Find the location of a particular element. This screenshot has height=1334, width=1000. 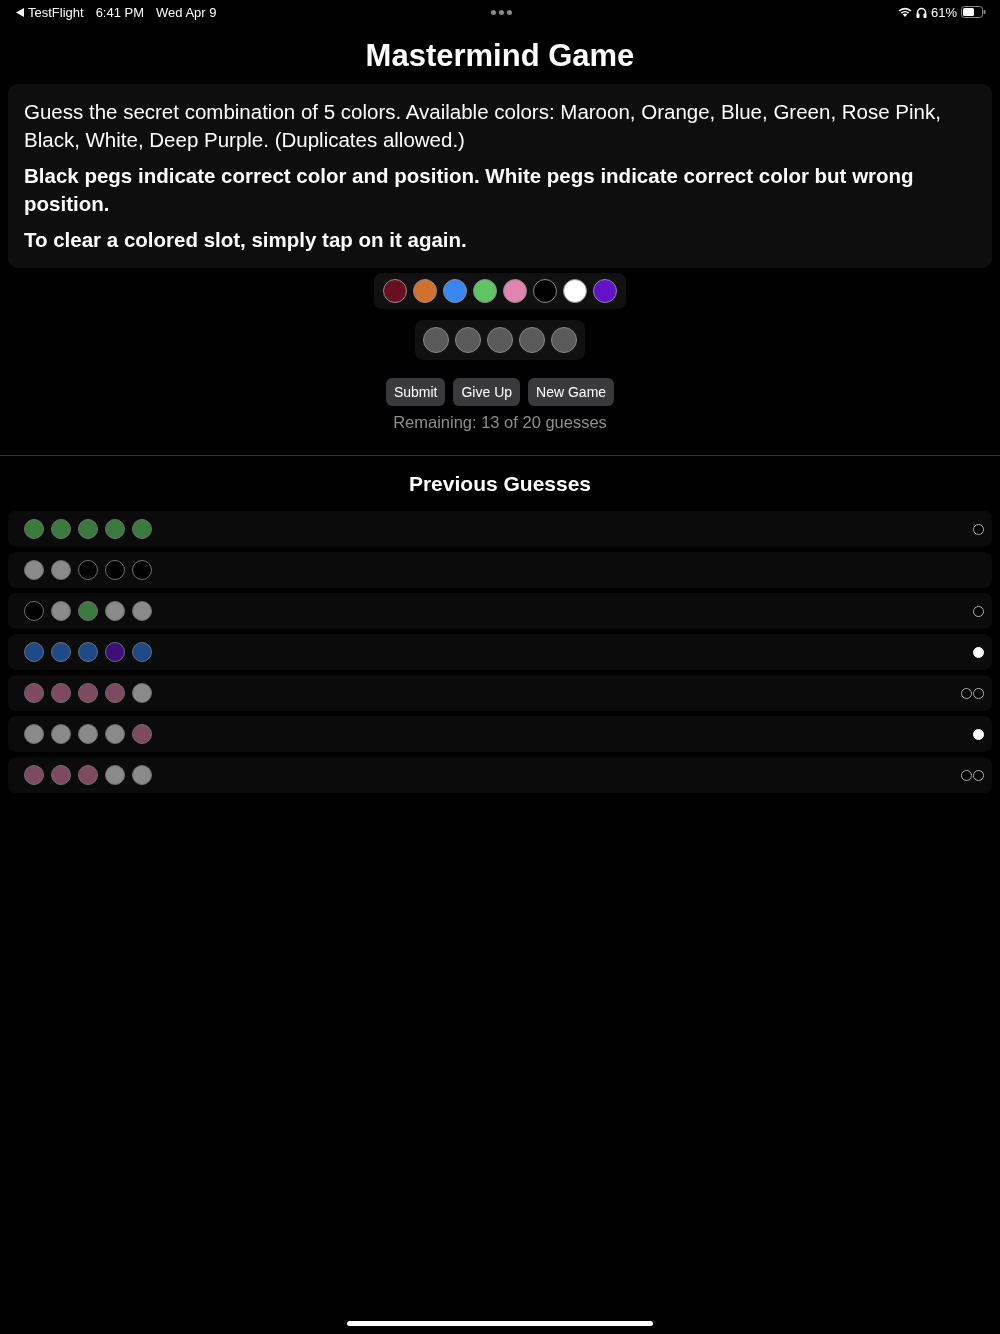

game-title: Mastermind Game is located at coordinates (500, 56).